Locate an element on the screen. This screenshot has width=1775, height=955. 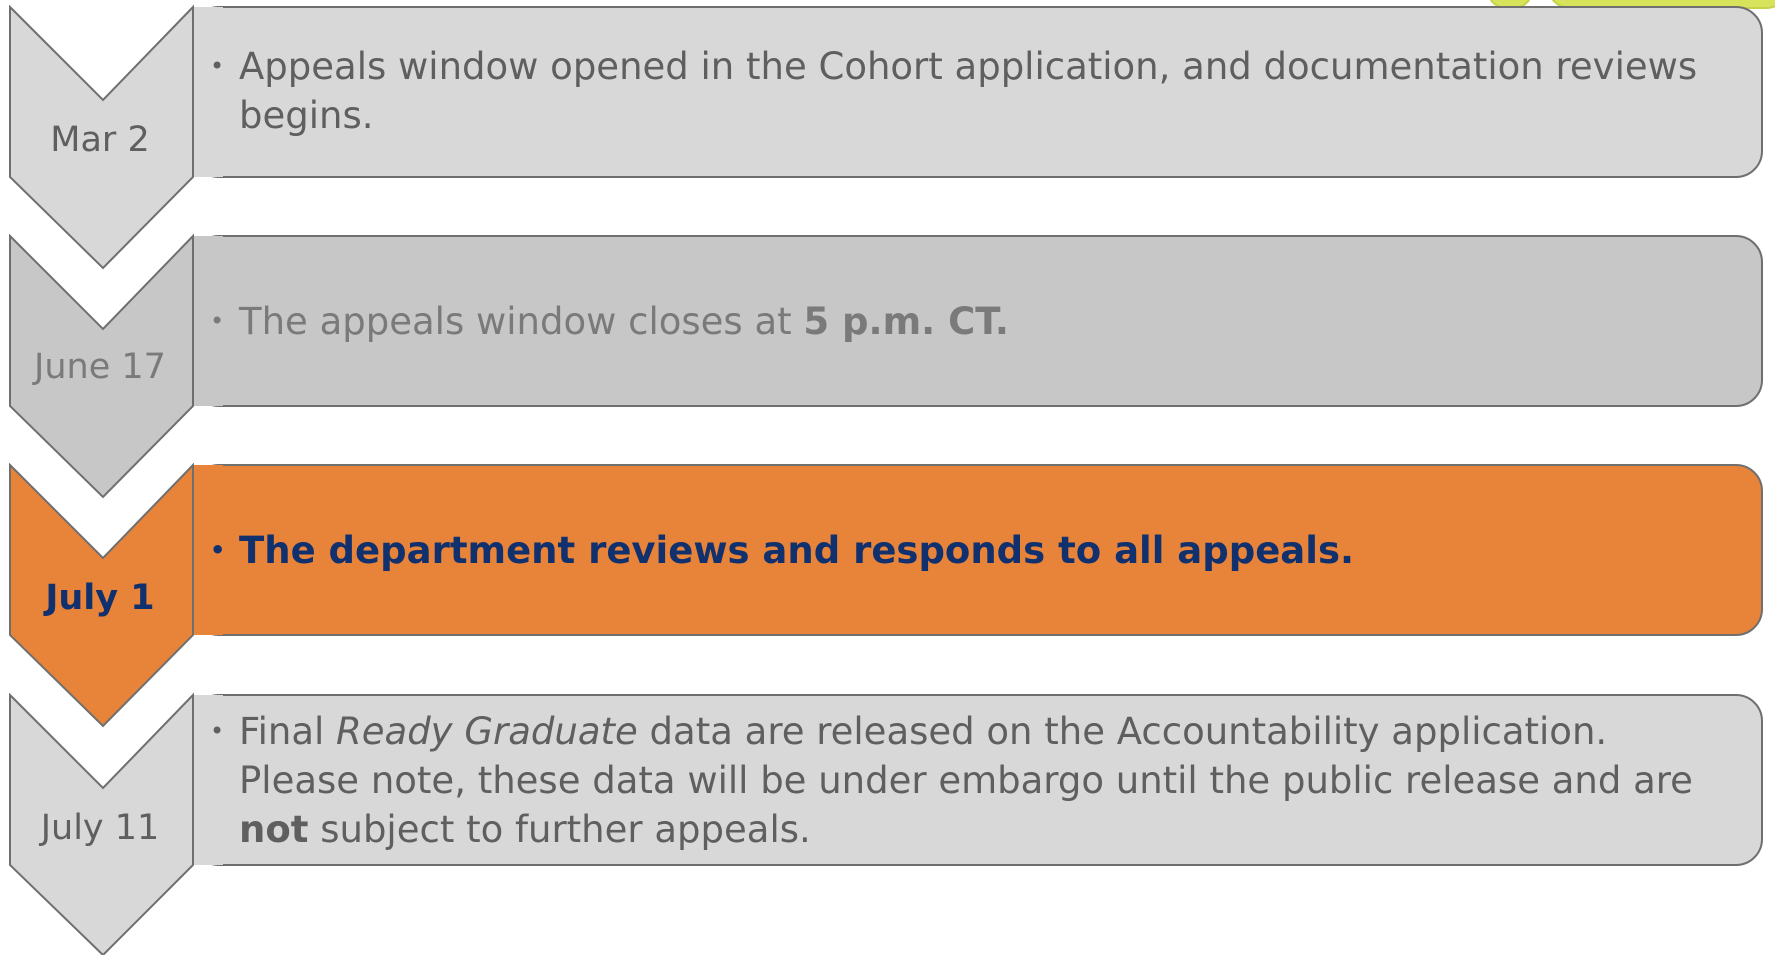
step-2-bullet-item: • The appeals window closes at 5 p.m. CT. is located at coordinates (970, 321).